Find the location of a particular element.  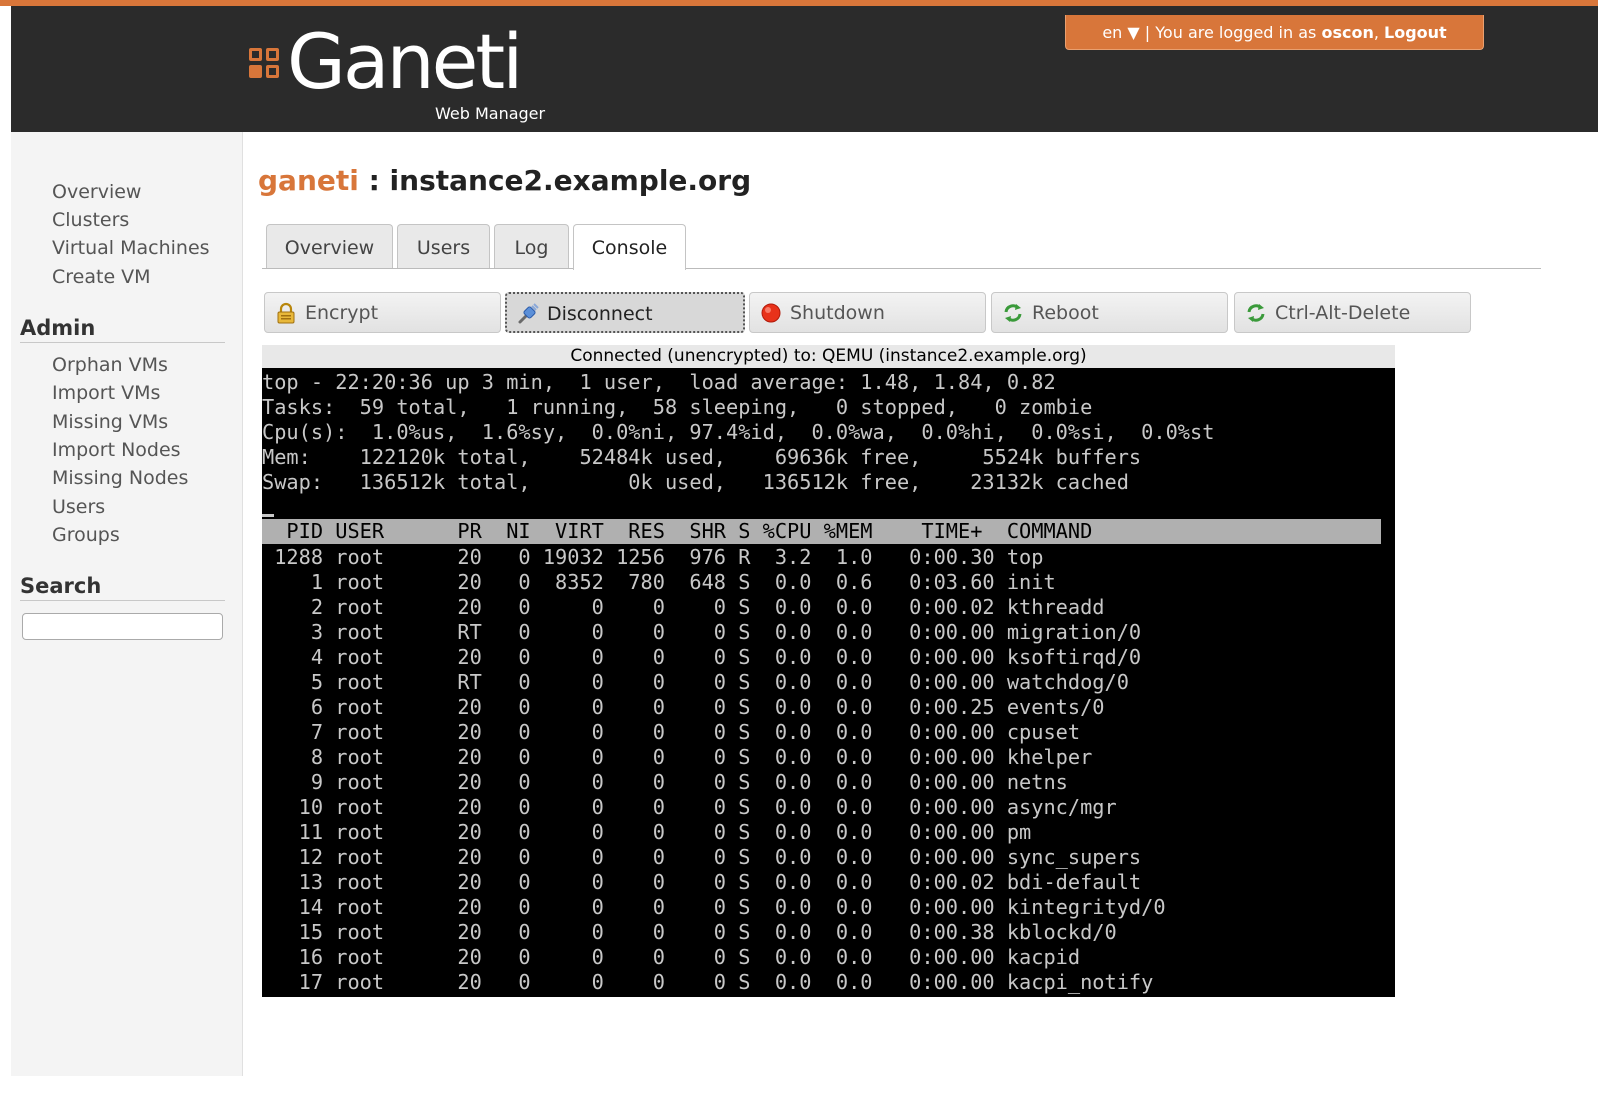

sidebar-item-import-nodes: Import Nodes is located at coordinates (116, 450).